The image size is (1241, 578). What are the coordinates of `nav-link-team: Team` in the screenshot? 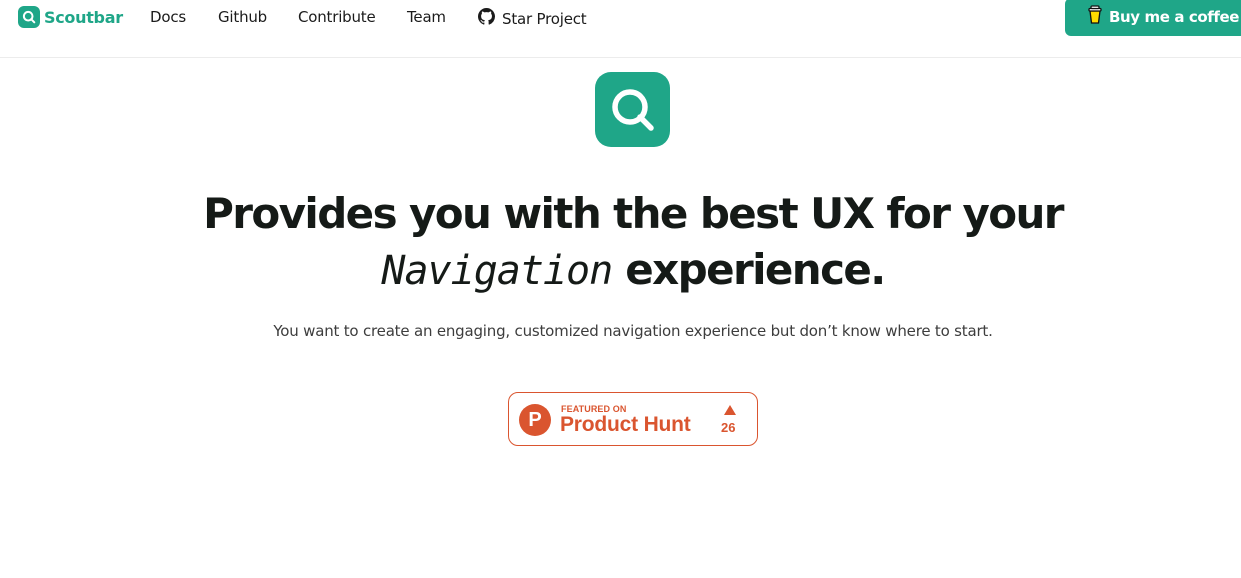 It's located at (426, 17).